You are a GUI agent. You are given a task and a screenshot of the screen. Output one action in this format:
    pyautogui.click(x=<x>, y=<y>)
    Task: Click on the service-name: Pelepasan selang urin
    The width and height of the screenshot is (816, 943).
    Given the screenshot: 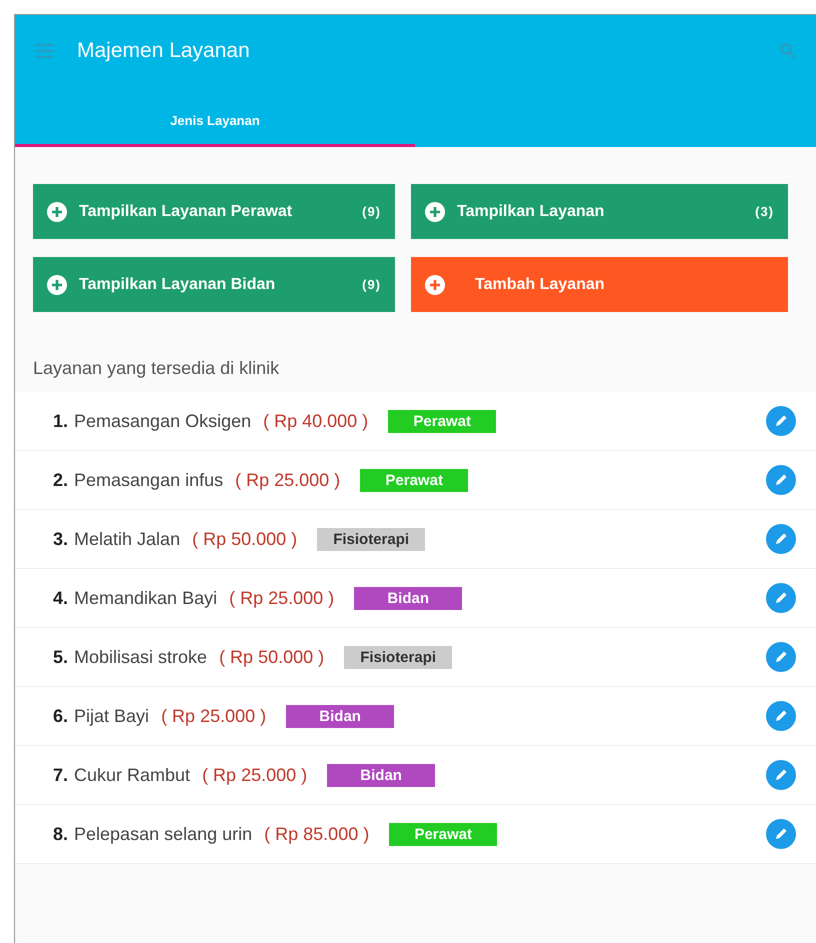 What is the action you would take?
    pyautogui.click(x=163, y=834)
    